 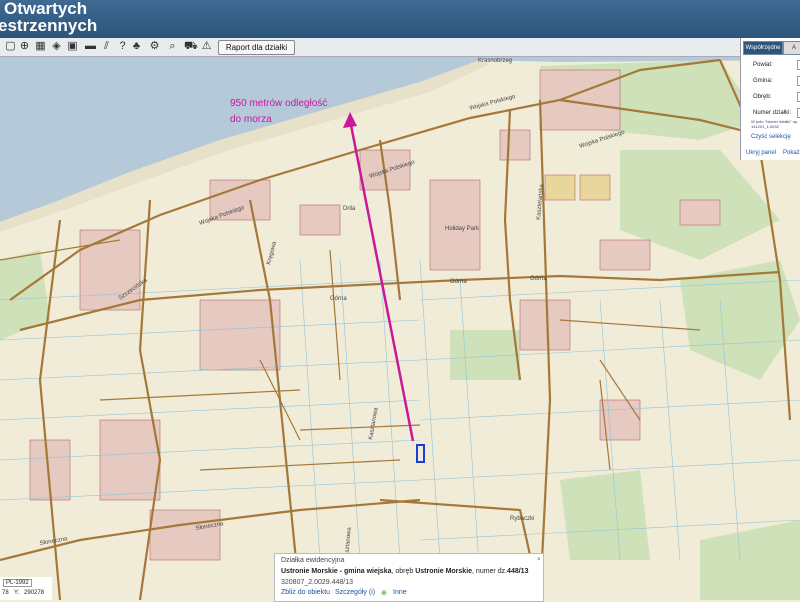 What do you see at coordinates (206, 46) in the screenshot?
I see `warning-icon: ⚠` at bounding box center [206, 46].